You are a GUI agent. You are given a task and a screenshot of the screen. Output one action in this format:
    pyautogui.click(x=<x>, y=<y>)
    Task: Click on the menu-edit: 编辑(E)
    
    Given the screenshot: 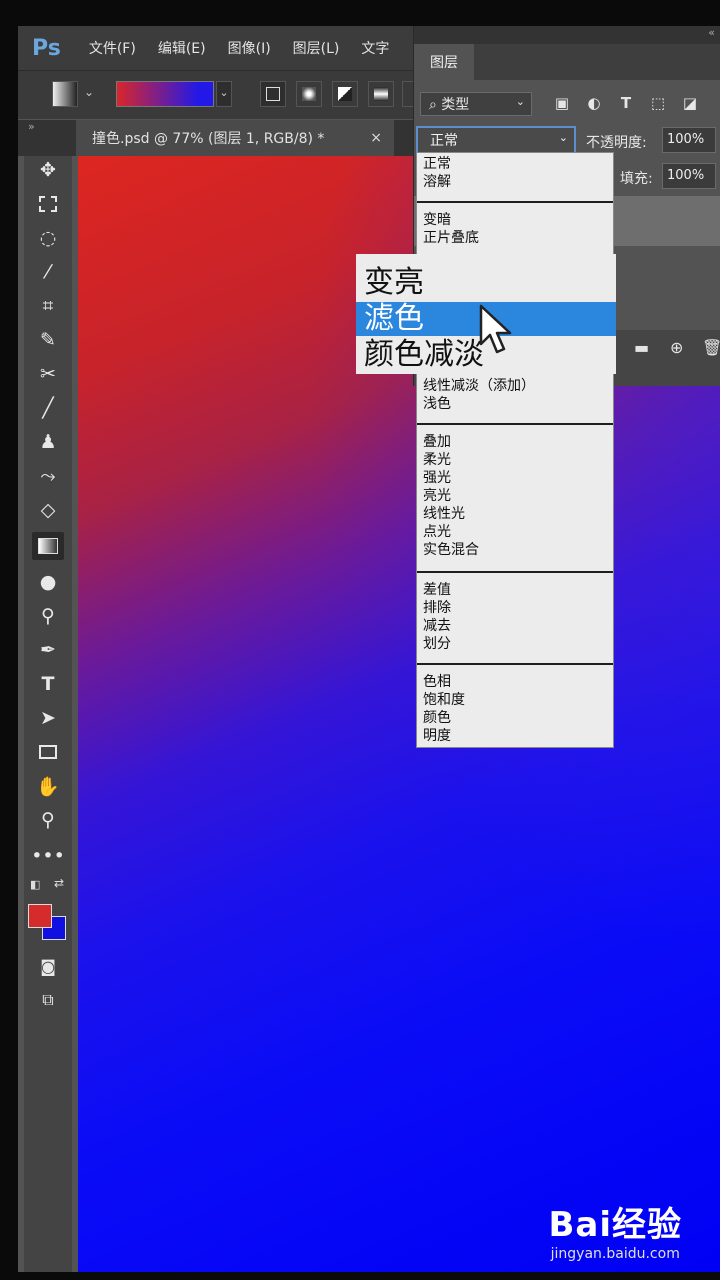 What is the action you would take?
    pyautogui.click(x=182, y=48)
    